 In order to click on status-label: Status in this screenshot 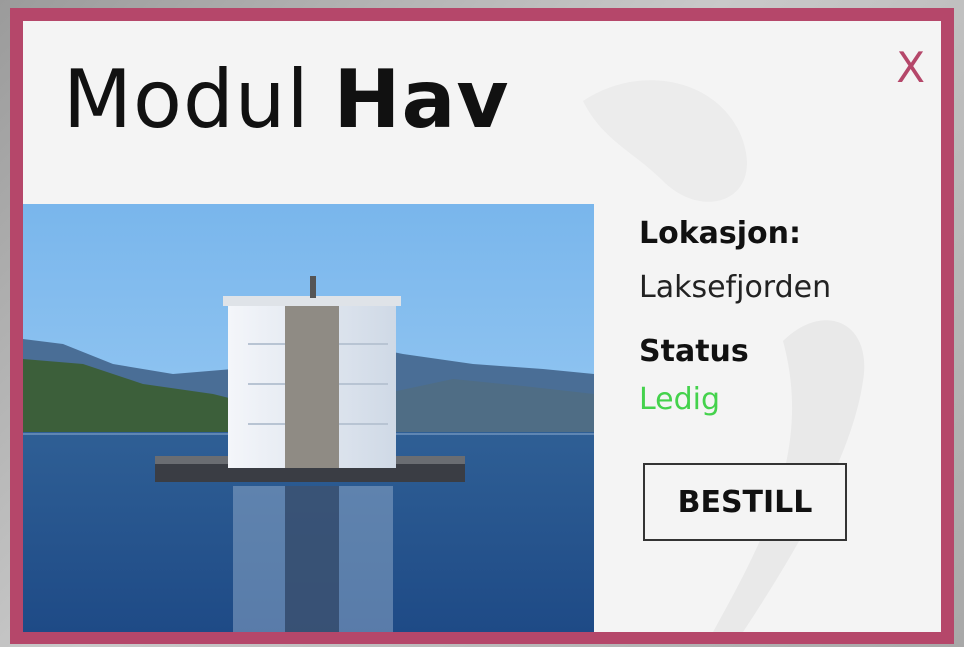, I will do `click(694, 351)`.